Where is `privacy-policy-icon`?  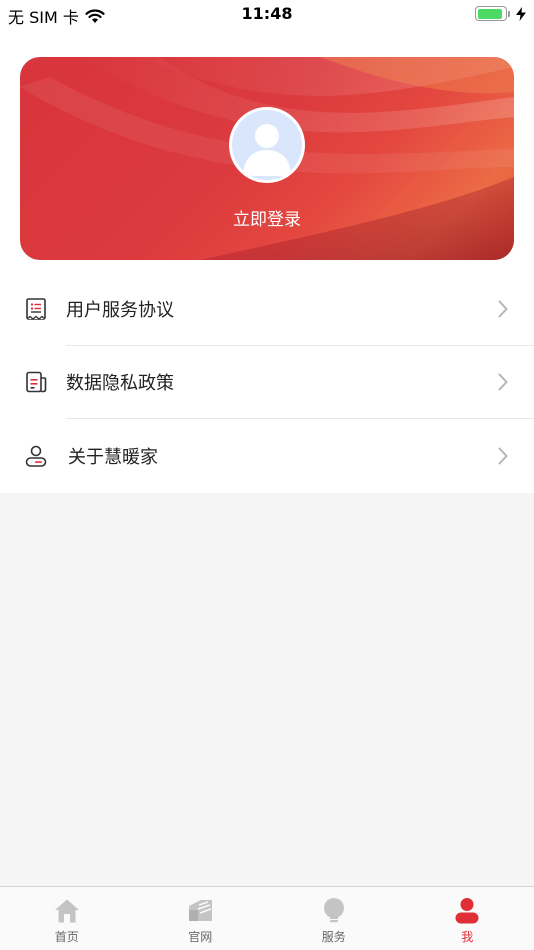 privacy-policy-icon is located at coordinates (36, 382).